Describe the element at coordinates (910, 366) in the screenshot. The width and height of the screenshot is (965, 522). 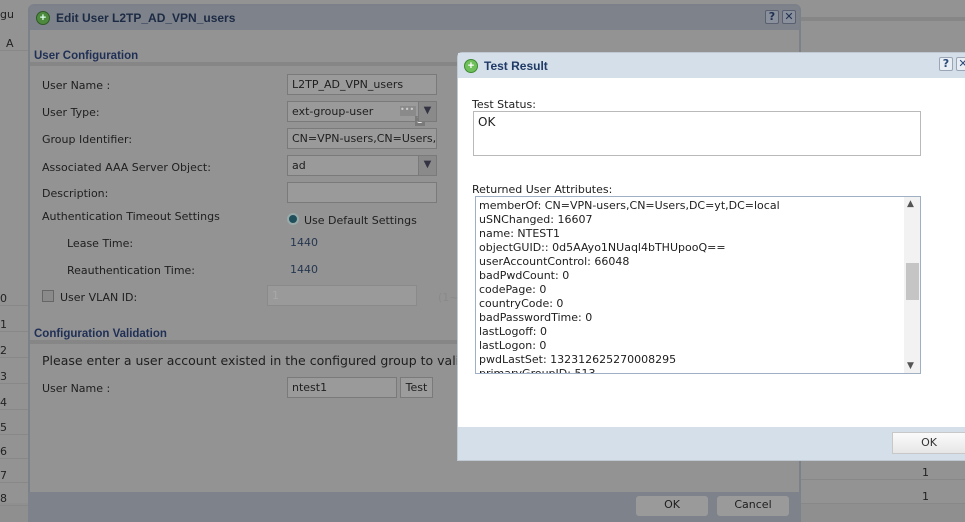
I see `scroll-down-icon: ▼` at that location.